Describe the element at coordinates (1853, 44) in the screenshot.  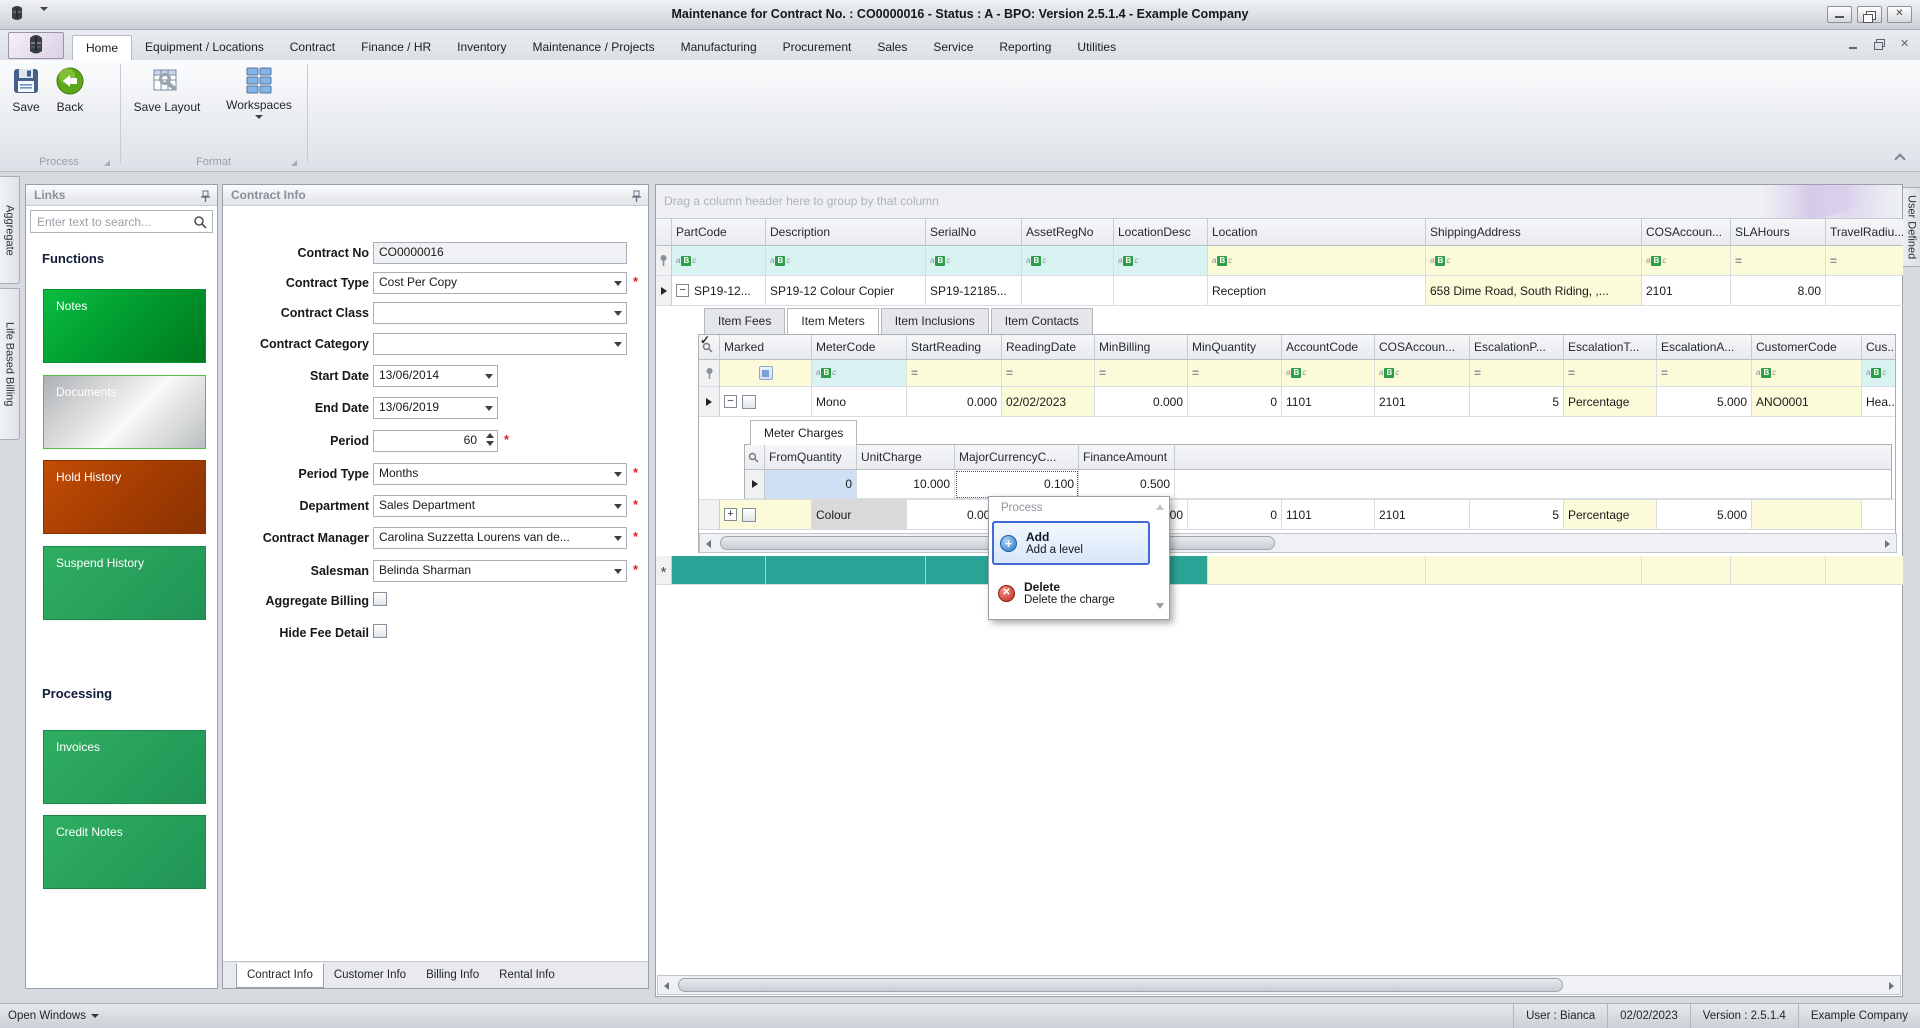
I see `mdi-minimize-button` at that location.